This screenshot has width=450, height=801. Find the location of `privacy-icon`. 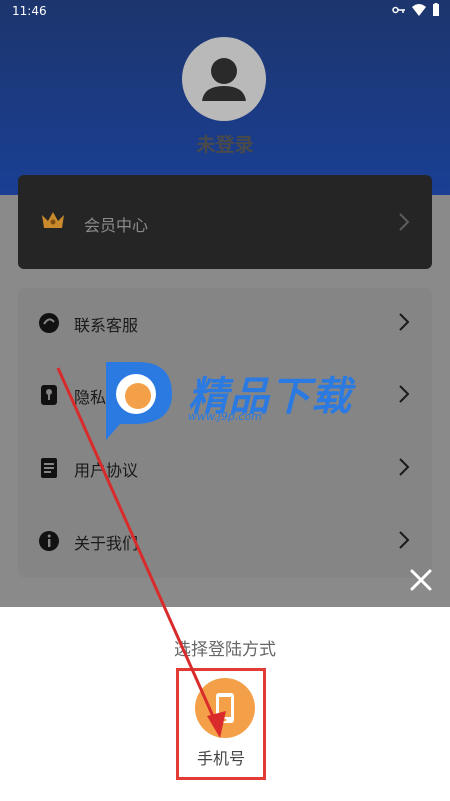

privacy-icon is located at coordinates (49, 395).